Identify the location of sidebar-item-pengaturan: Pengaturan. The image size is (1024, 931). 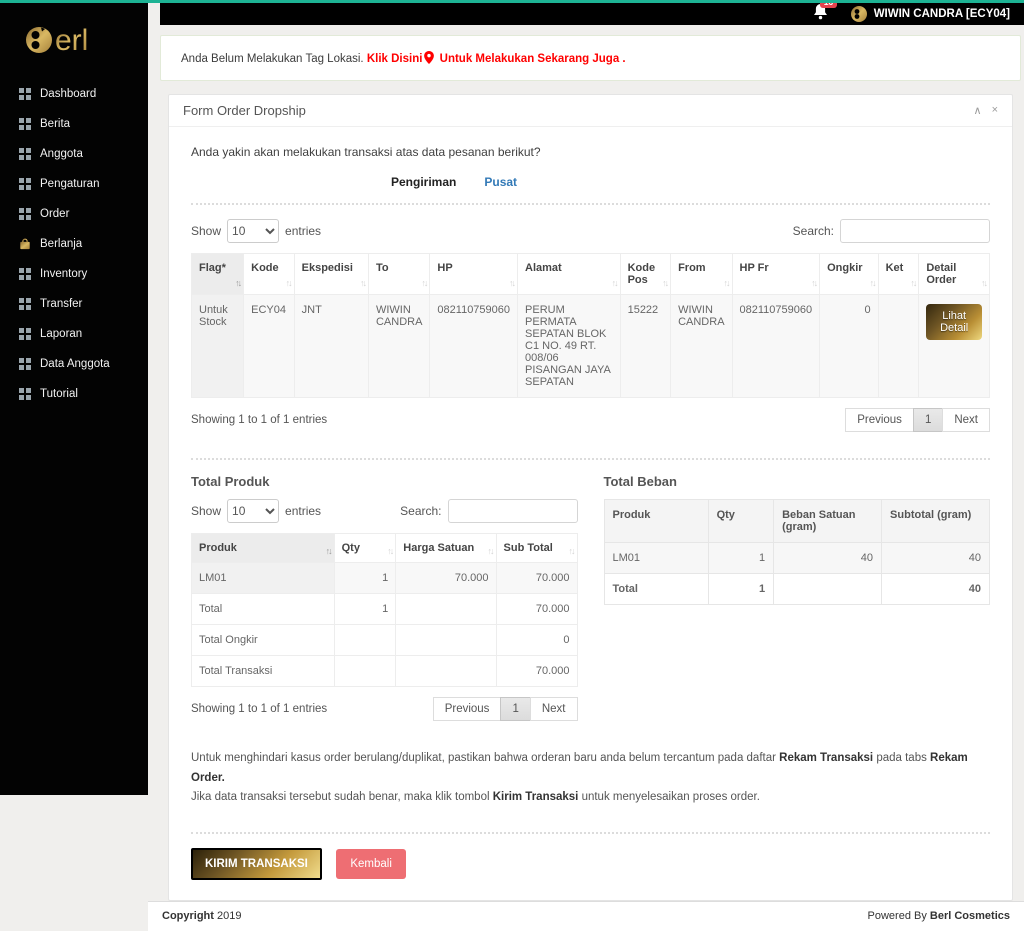
(74, 184).